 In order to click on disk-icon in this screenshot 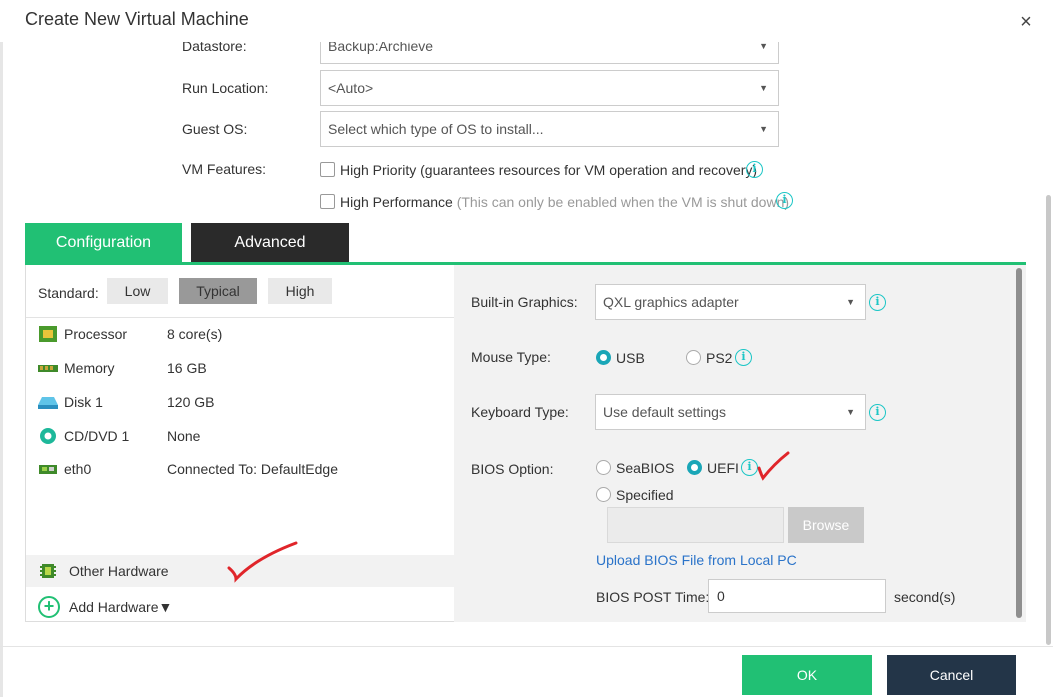, I will do `click(48, 403)`.